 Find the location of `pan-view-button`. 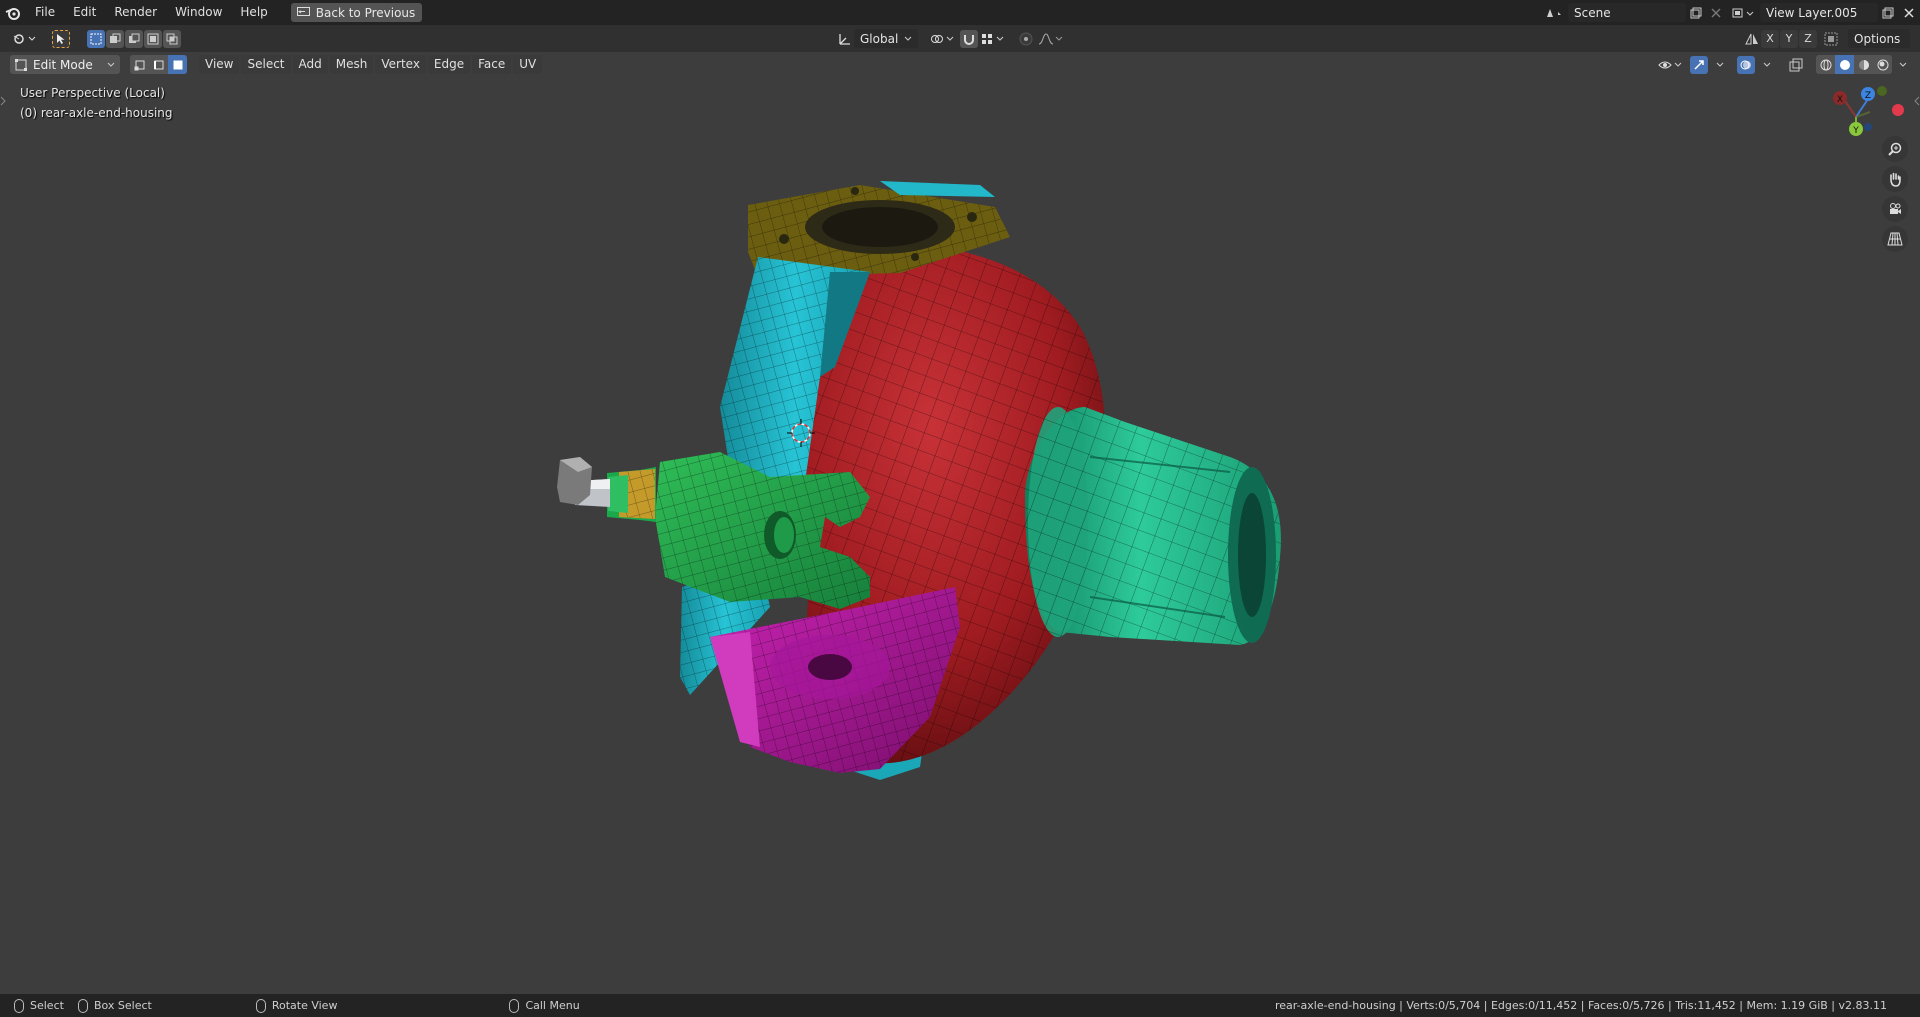

pan-view-button is located at coordinates (1895, 179).